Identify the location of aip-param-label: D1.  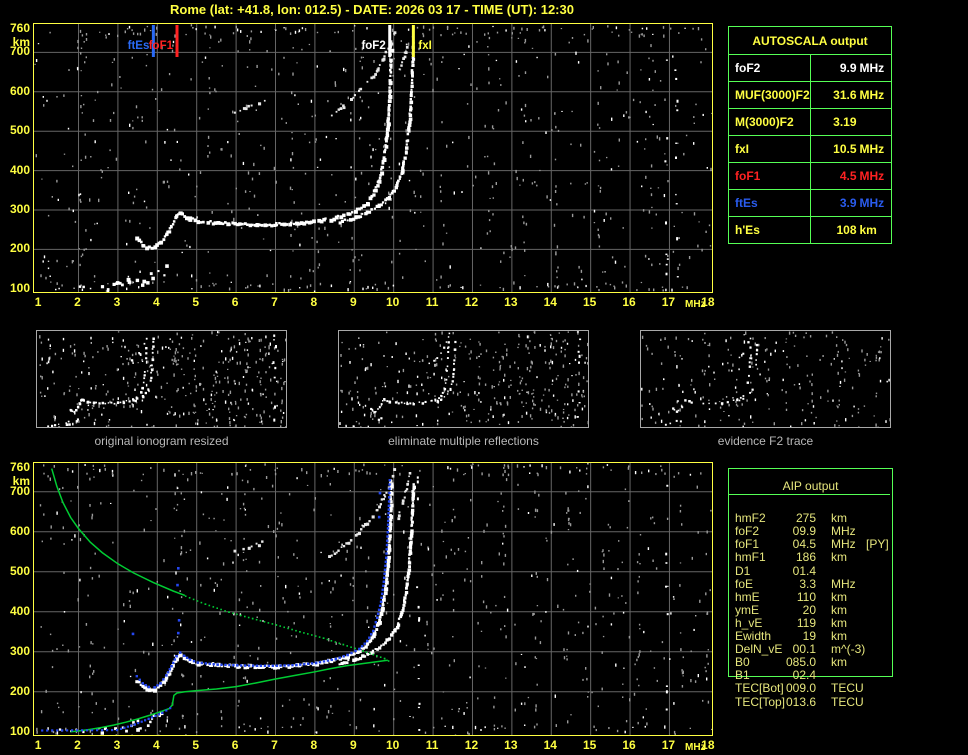
(743, 570).